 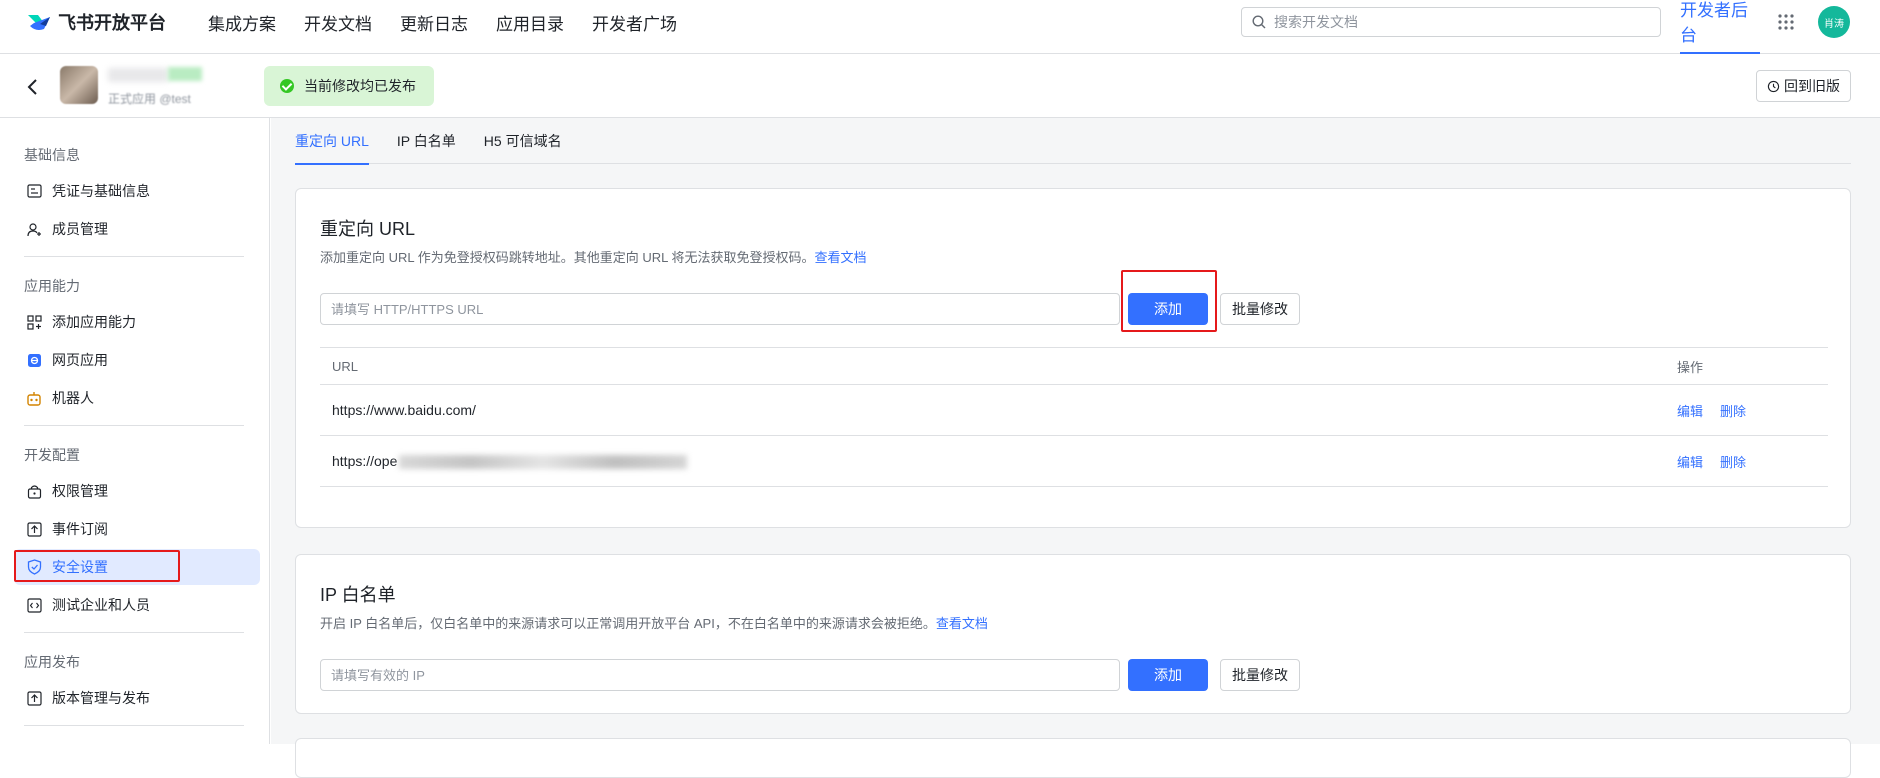 What do you see at coordinates (338, 22) in the screenshot?
I see `nav-docs: 开发文档` at bounding box center [338, 22].